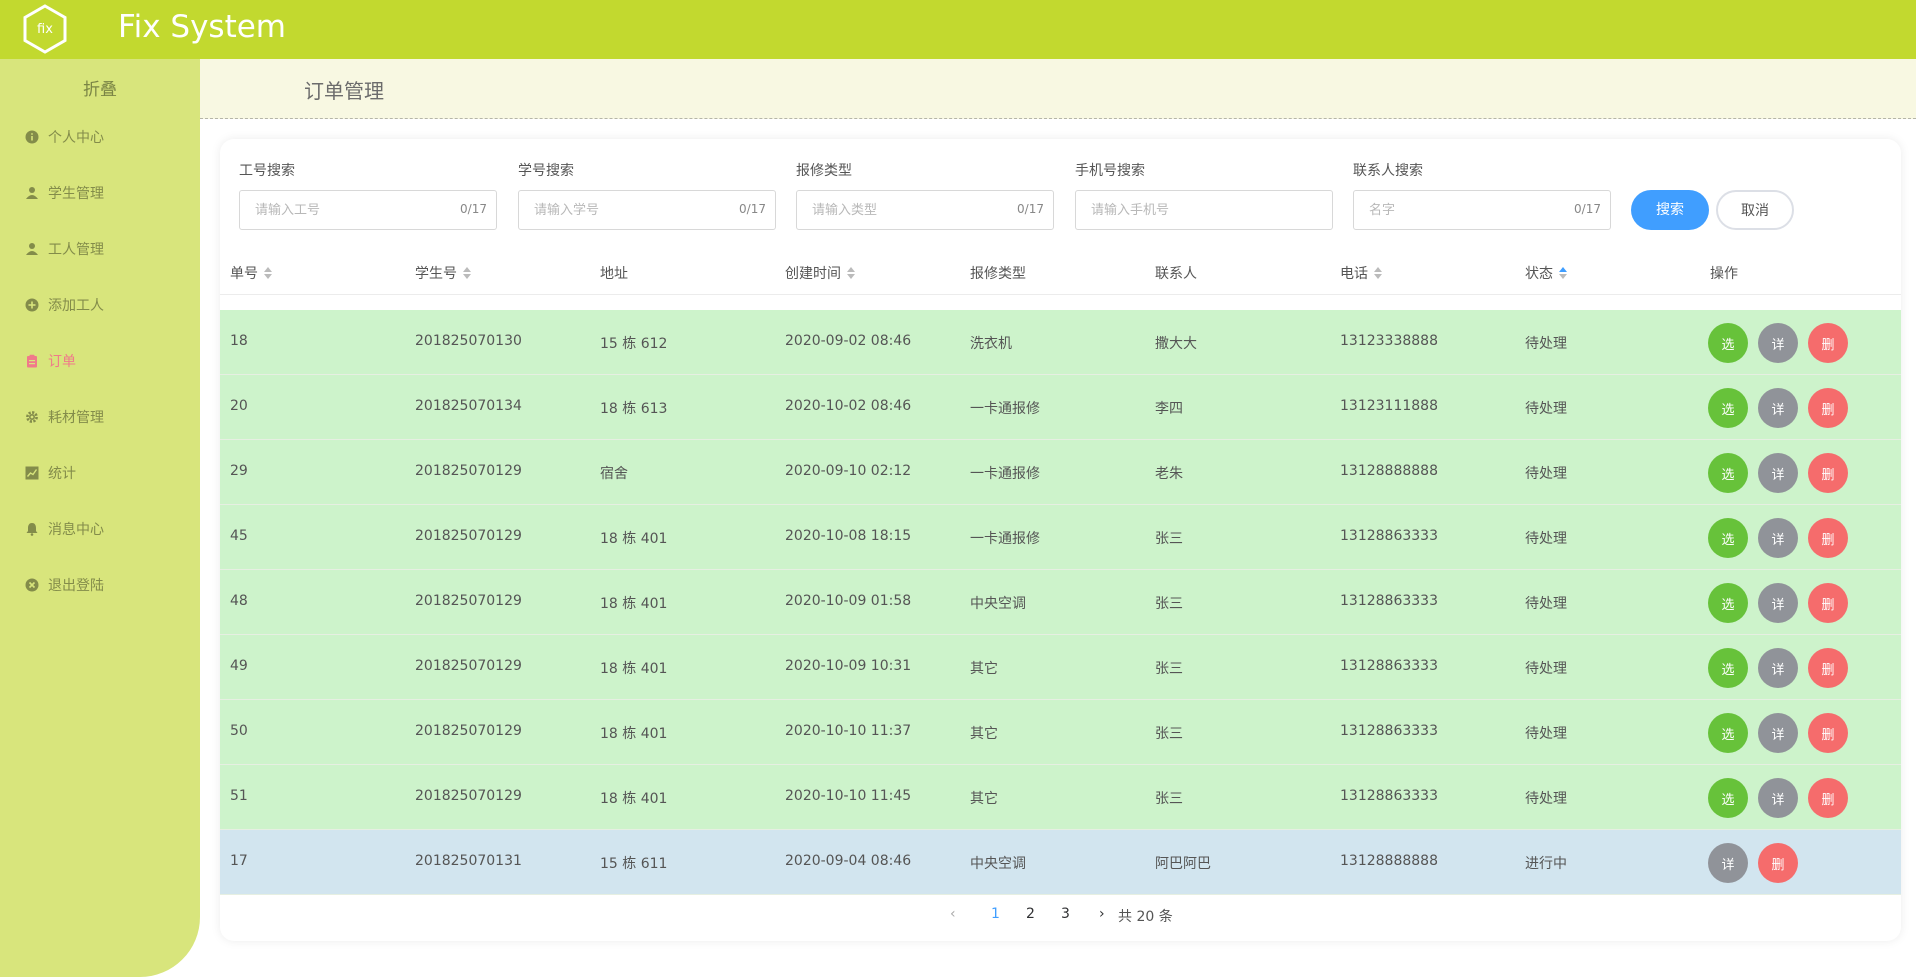 The image size is (1916, 977). What do you see at coordinates (76, 250) in the screenshot?
I see `sidebar-item-label: 工人管理` at bounding box center [76, 250].